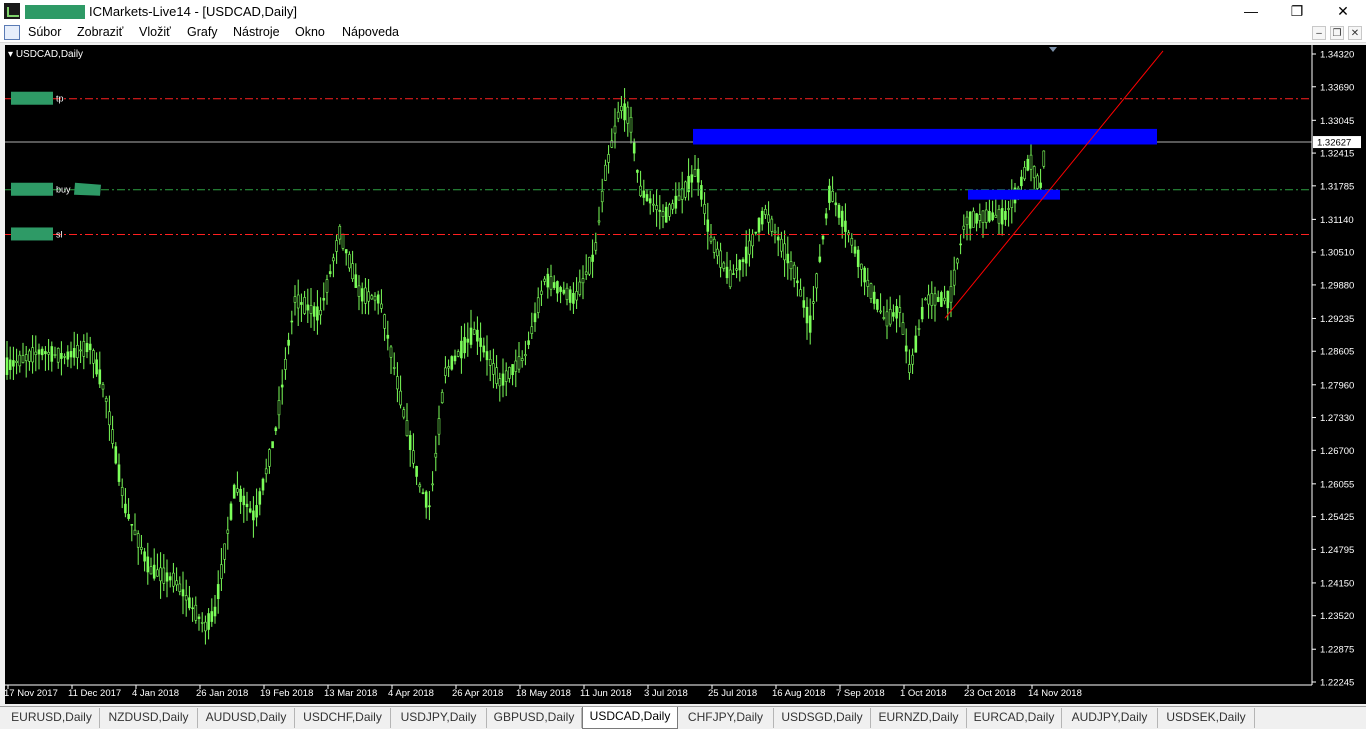 This screenshot has width=1366, height=729. What do you see at coordinates (439, 718) in the screenshot?
I see `chart-tab: USDJPY,Daily` at bounding box center [439, 718].